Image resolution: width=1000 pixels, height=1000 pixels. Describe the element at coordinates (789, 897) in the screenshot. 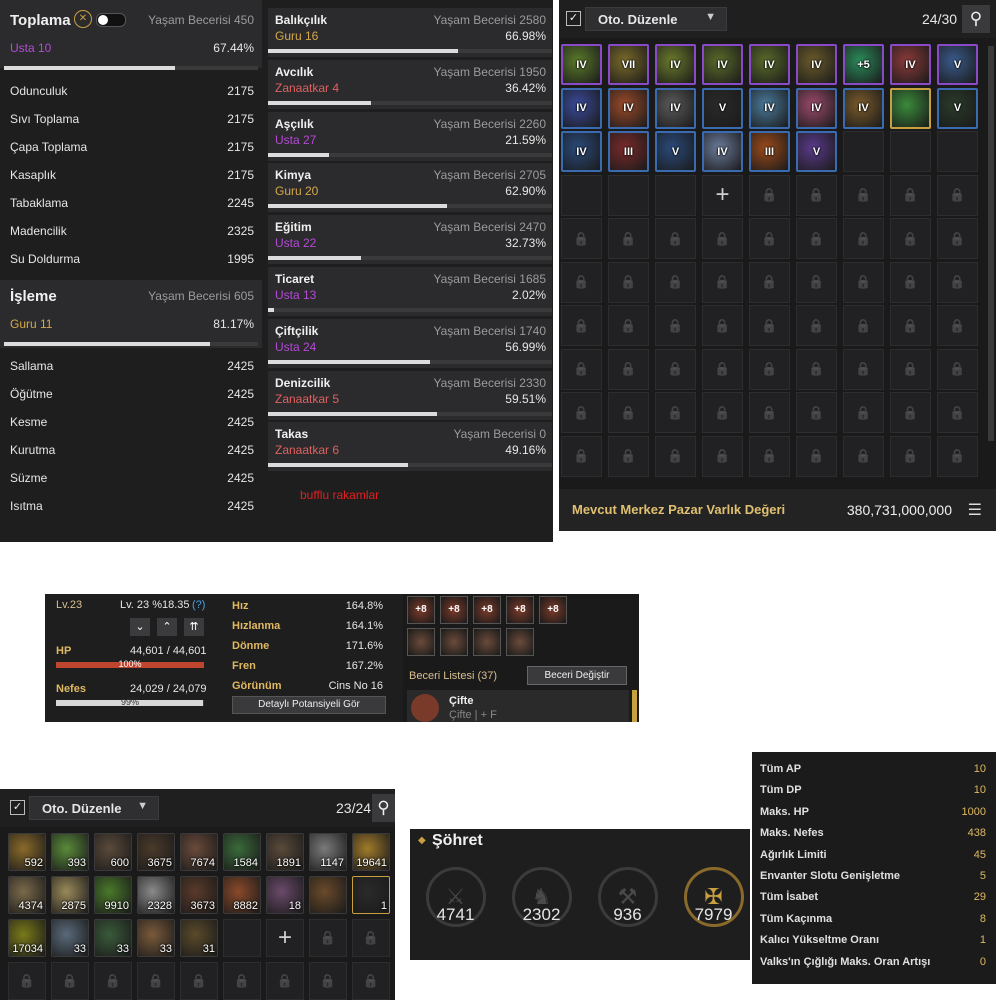

I see `bonus-name: Tüm İsabet` at that location.